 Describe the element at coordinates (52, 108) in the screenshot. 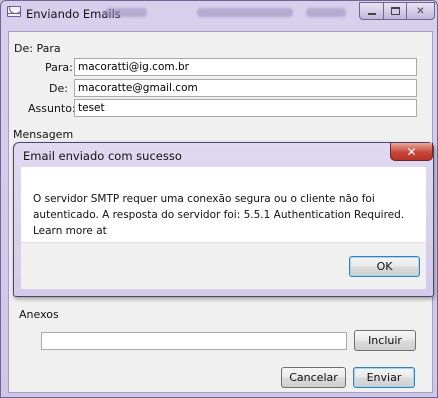

I see `assunto-label: Assunto:` at that location.